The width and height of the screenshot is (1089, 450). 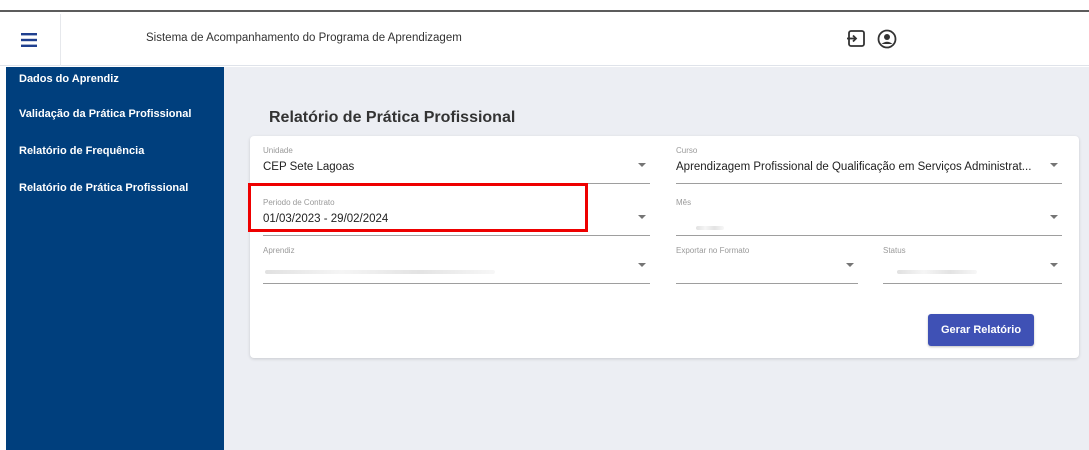 I want to click on page-title: Relatório de Prática Profissional, so click(x=392, y=117).